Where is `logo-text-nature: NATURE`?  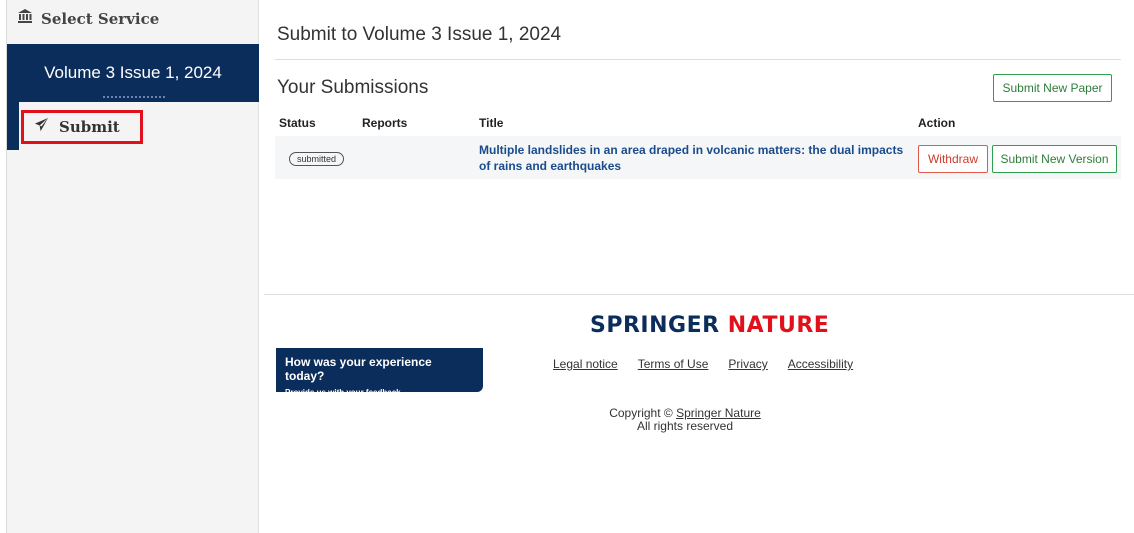 logo-text-nature: NATURE is located at coordinates (778, 325).